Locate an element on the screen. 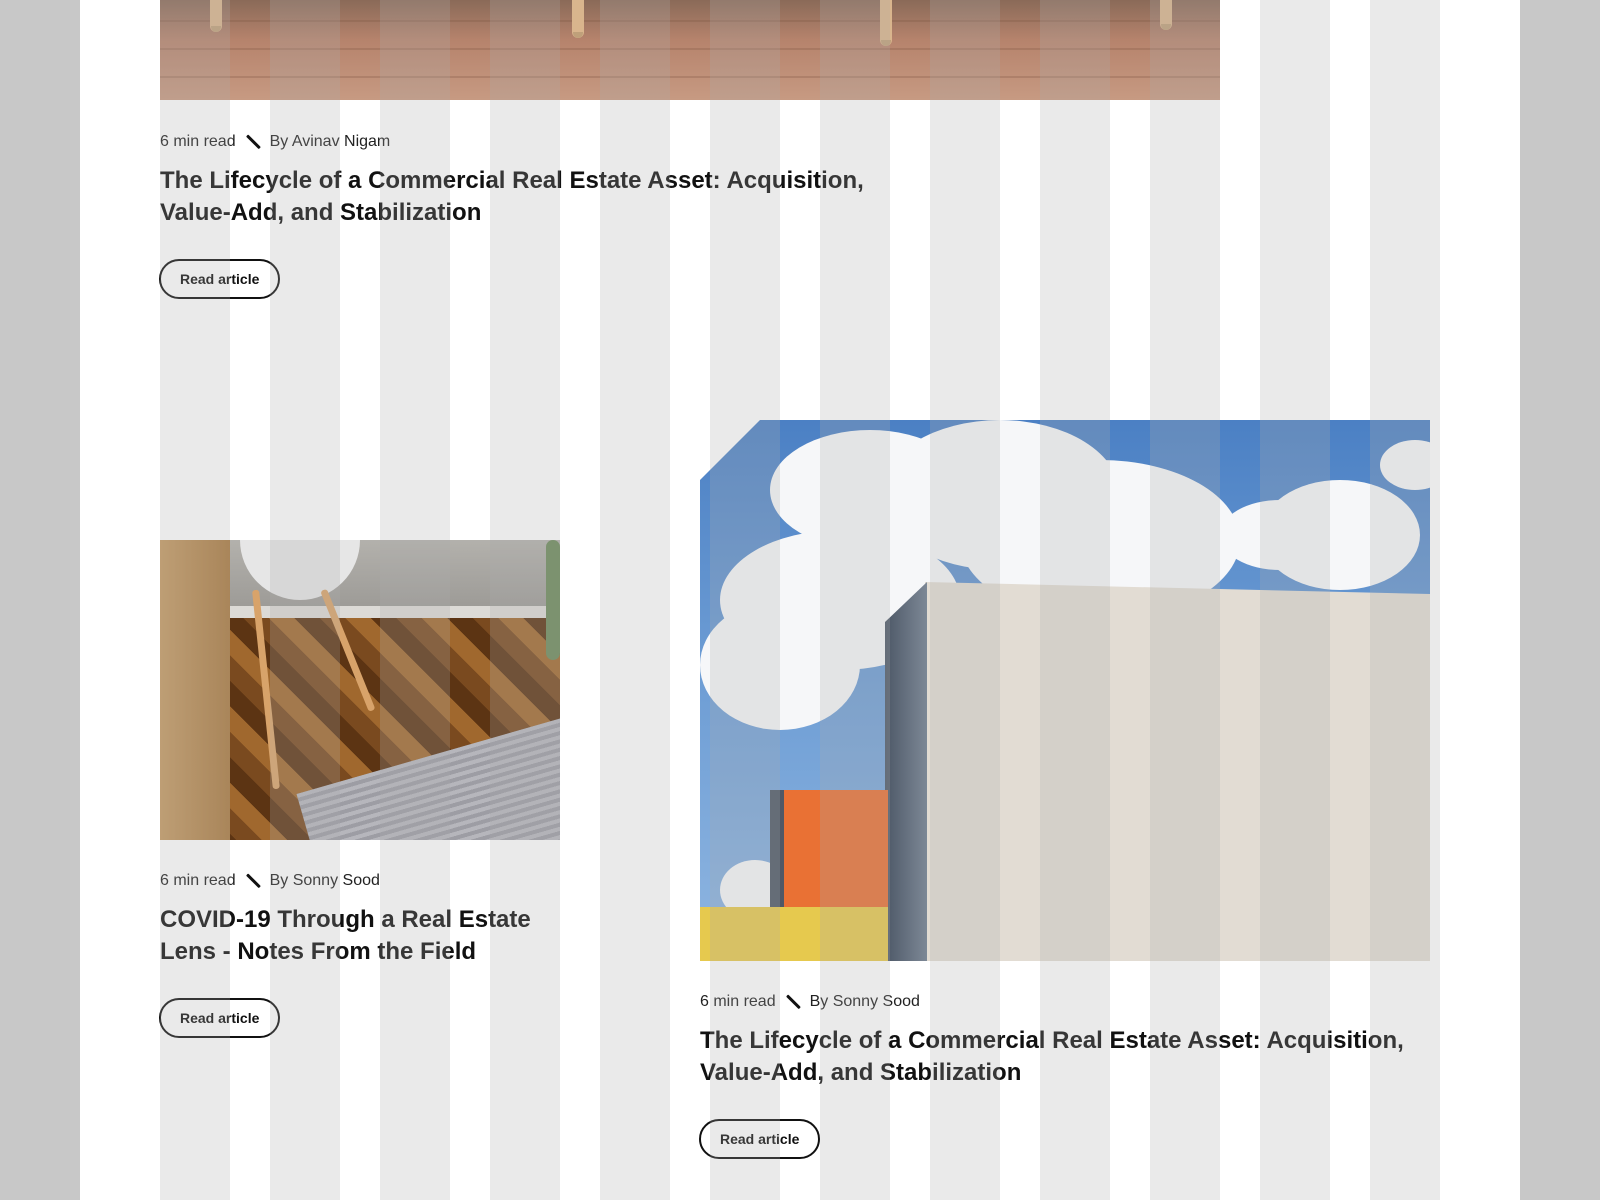 Image resolution: width=1600 pixels, height=1200 pixels. article-2-image-parquet-floor is located at coordinates (360, 690).